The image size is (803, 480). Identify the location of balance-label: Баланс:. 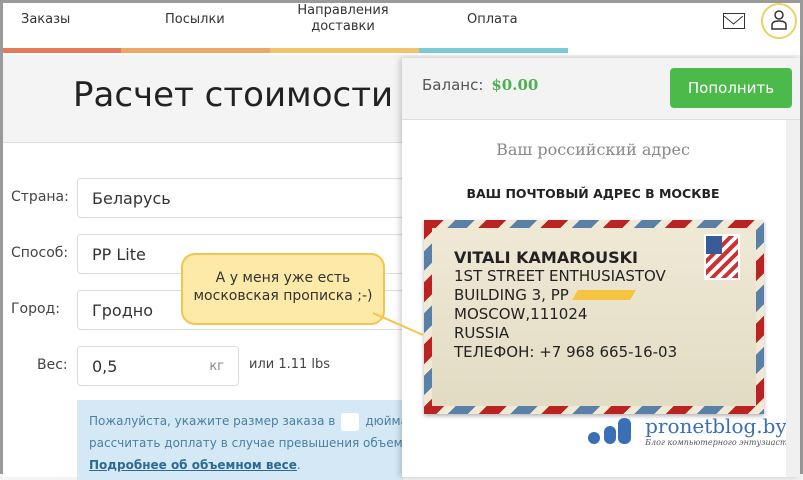
(453, 85).